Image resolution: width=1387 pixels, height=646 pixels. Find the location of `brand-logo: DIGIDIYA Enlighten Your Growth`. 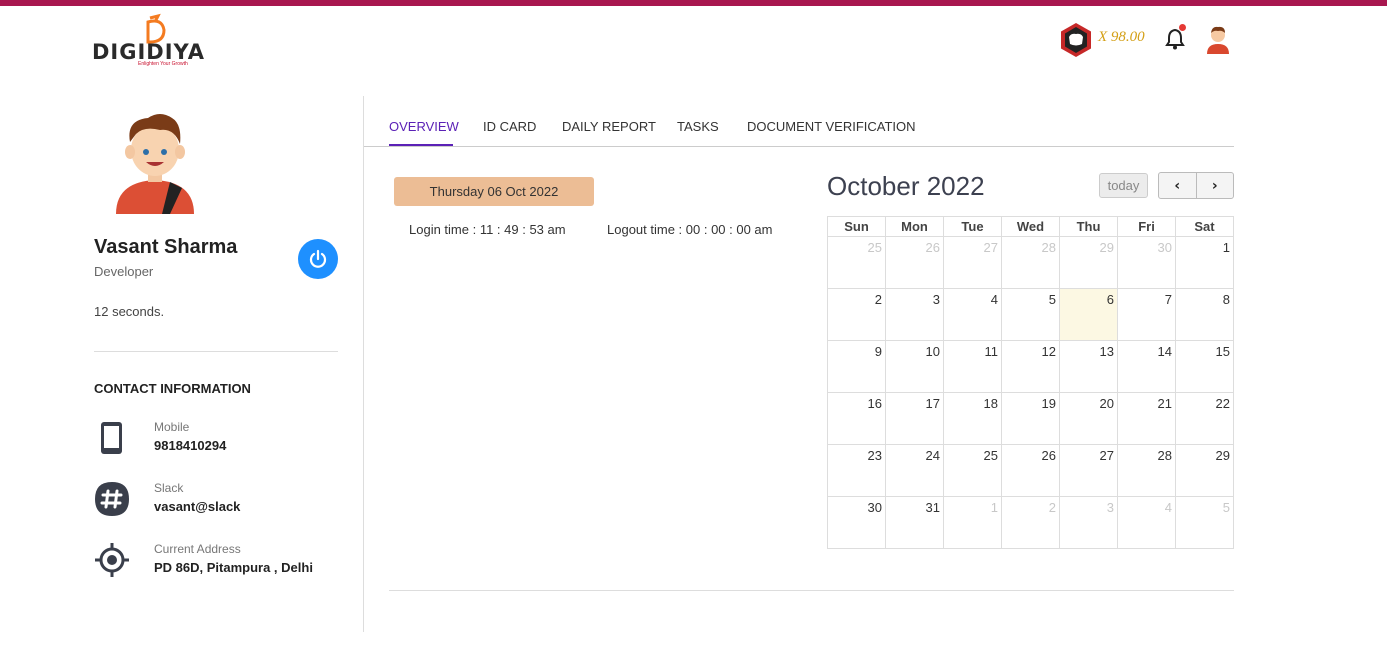

brand-logo: DIGIDIYA Enlighten Your Growth is located at coordinates (157, 40).